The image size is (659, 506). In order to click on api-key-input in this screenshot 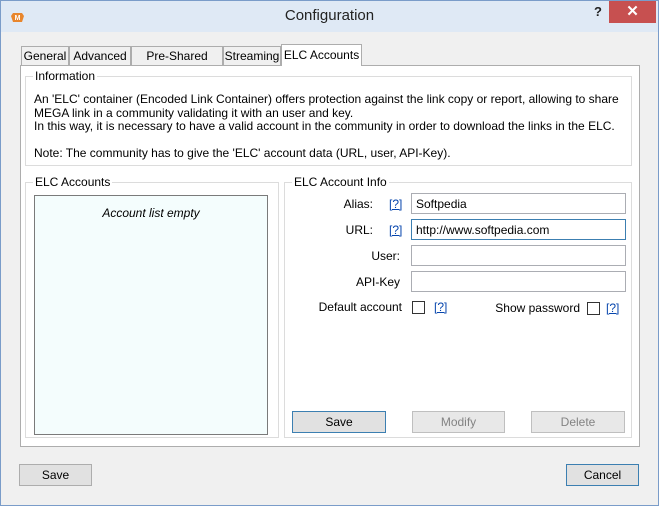, I will do `click(518, 281)`.